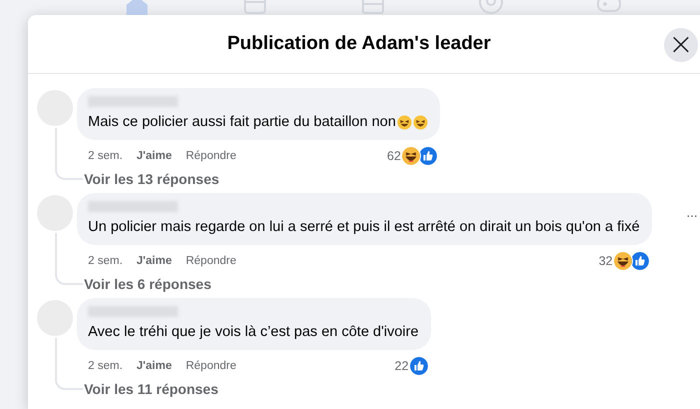 The height and width of the screenshot is (409, 700). Describe the element at coordinates (609, 7) in the screenshot. I see `gamepad-icon` at that location.